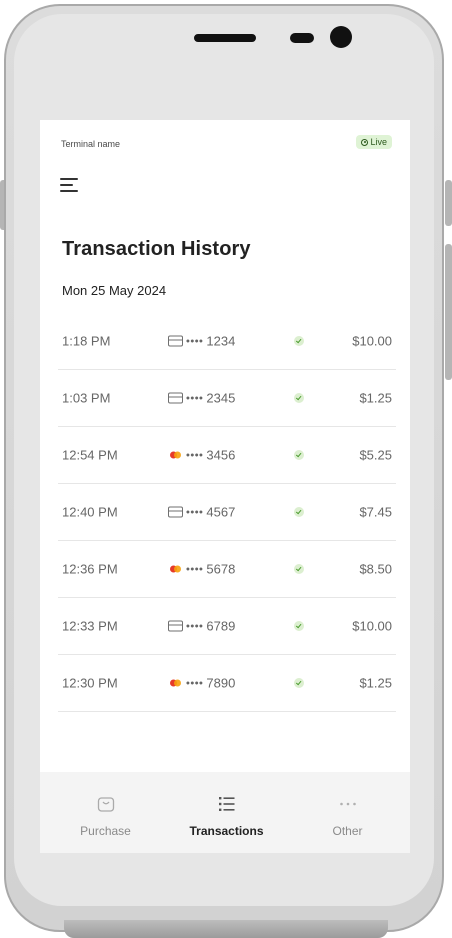 Image resolution: width=452 pixels, height=938 pixels. I want to click on tab-other: Other, so click(347, 812).